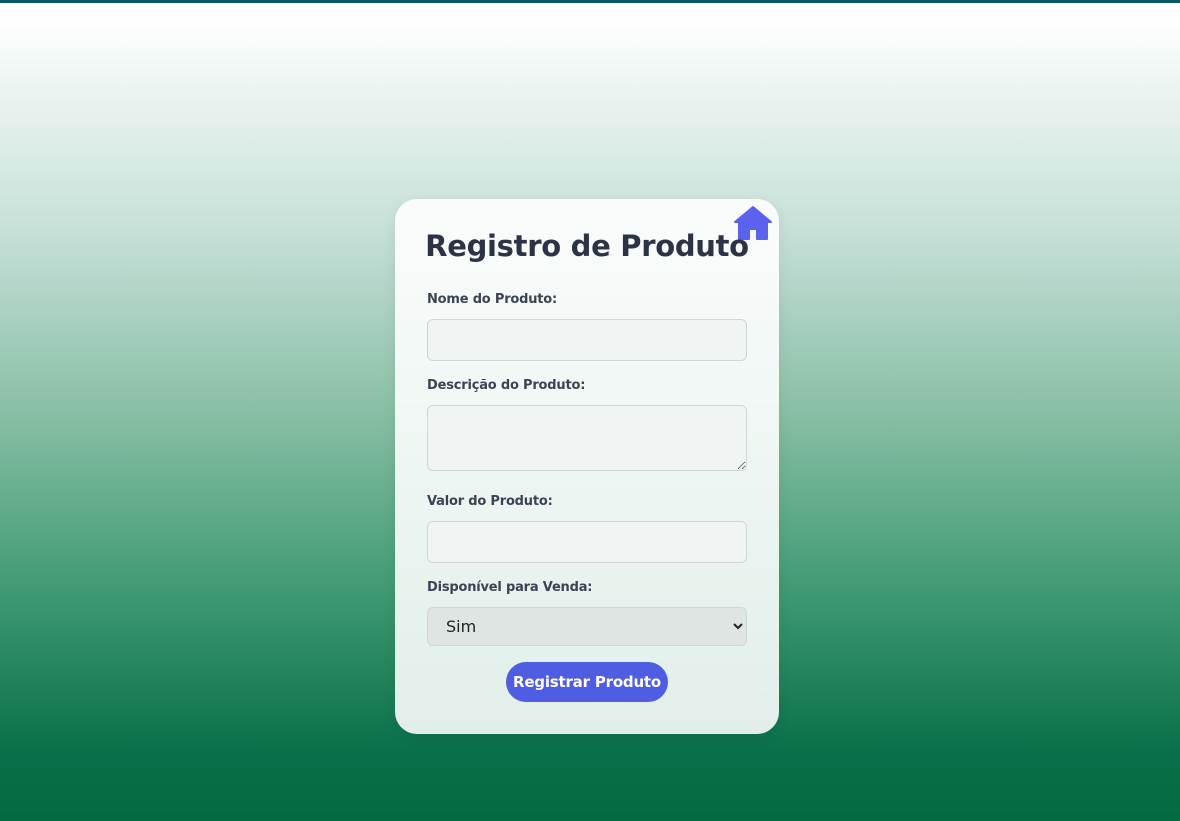 The height and width of the screenshot is (821, 1180). I want to click on register-product-button: Registrar Produto, so click(587, 682).